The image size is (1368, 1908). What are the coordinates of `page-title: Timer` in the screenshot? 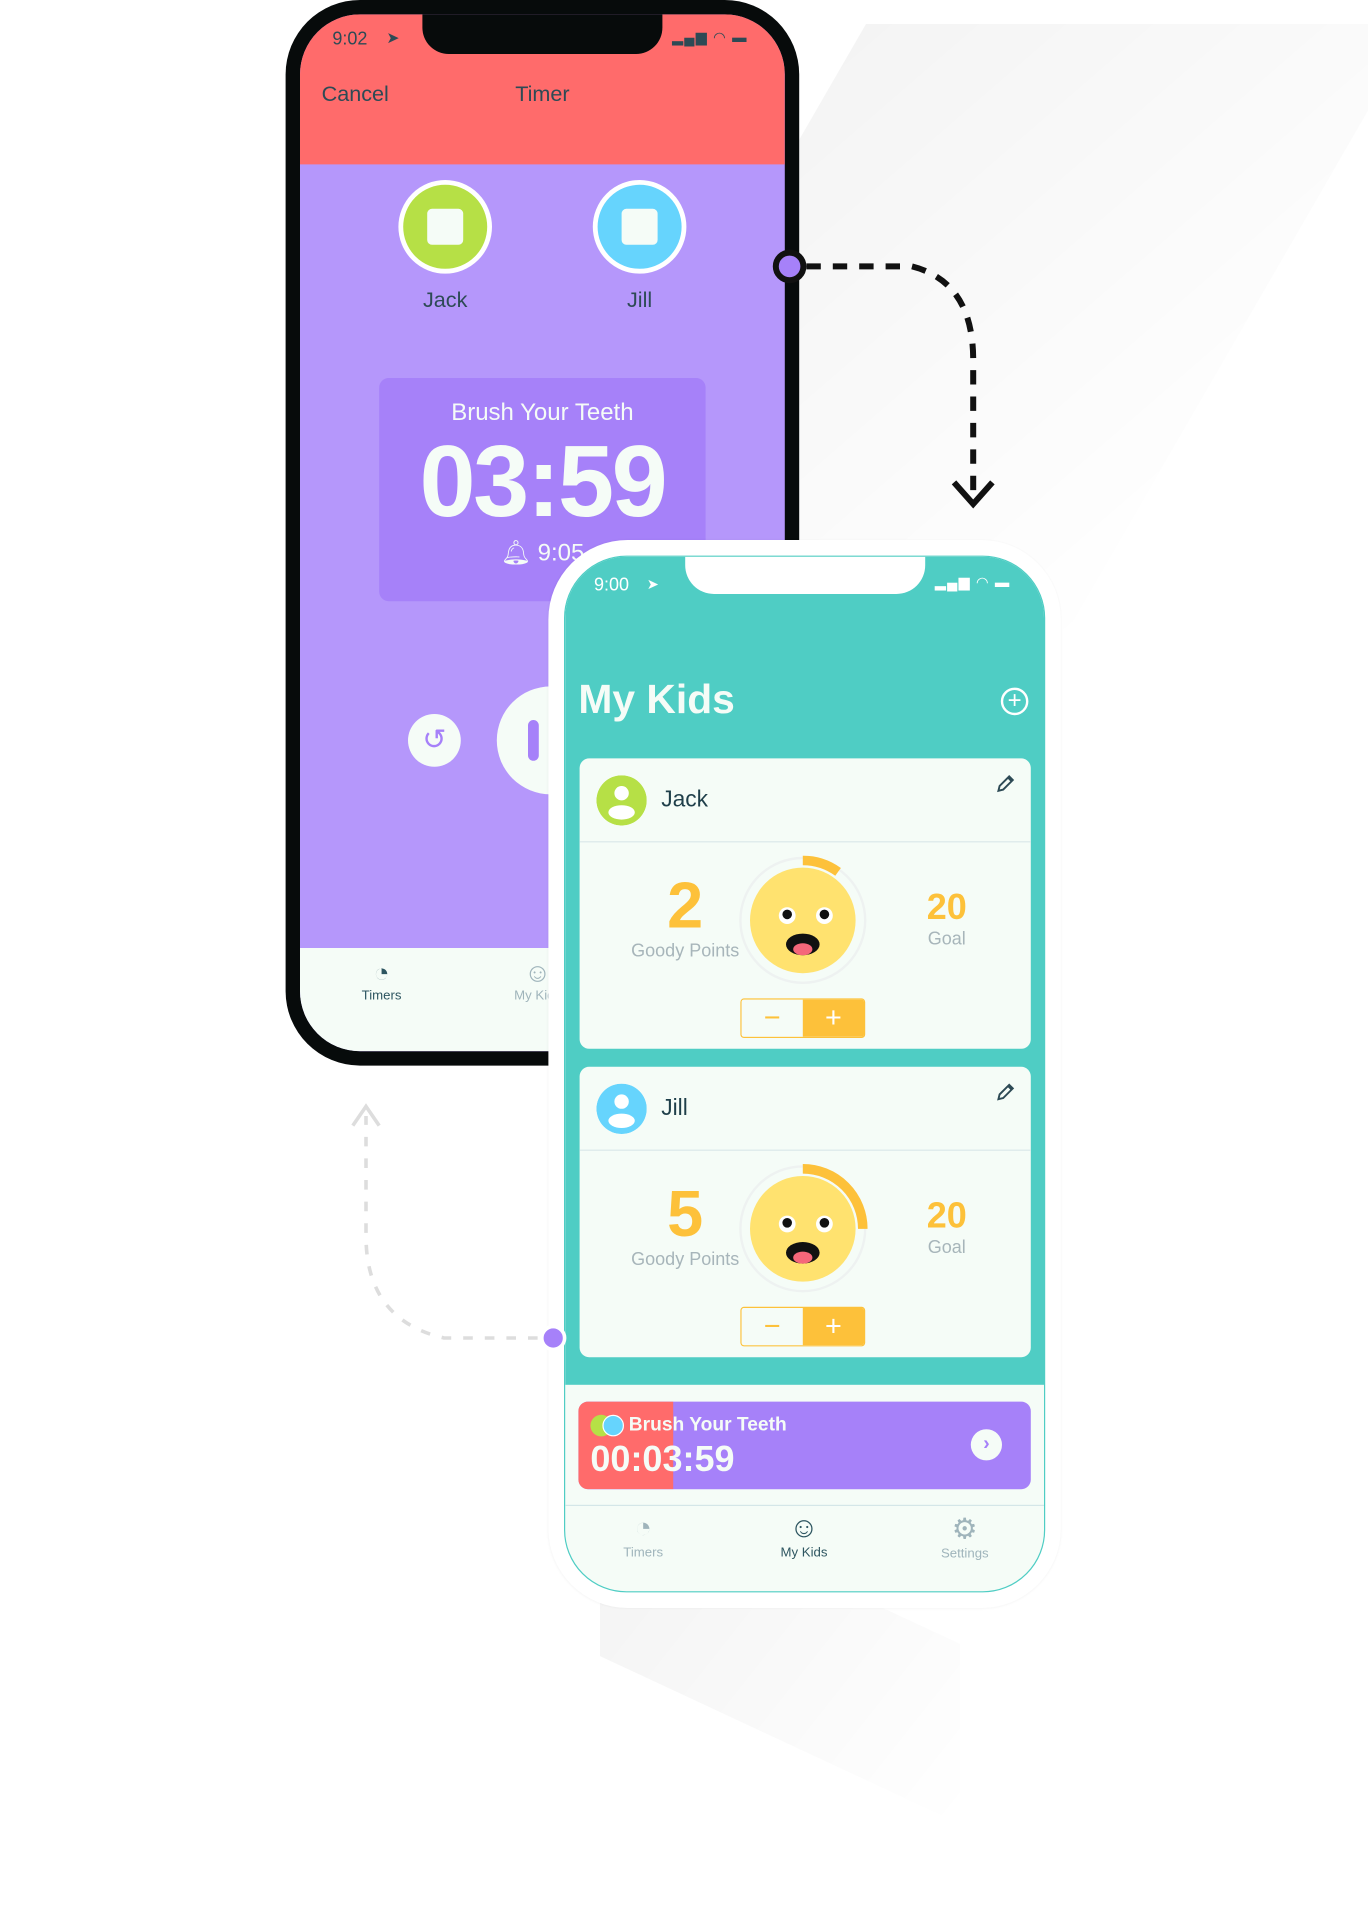 It's located at (542, 93).